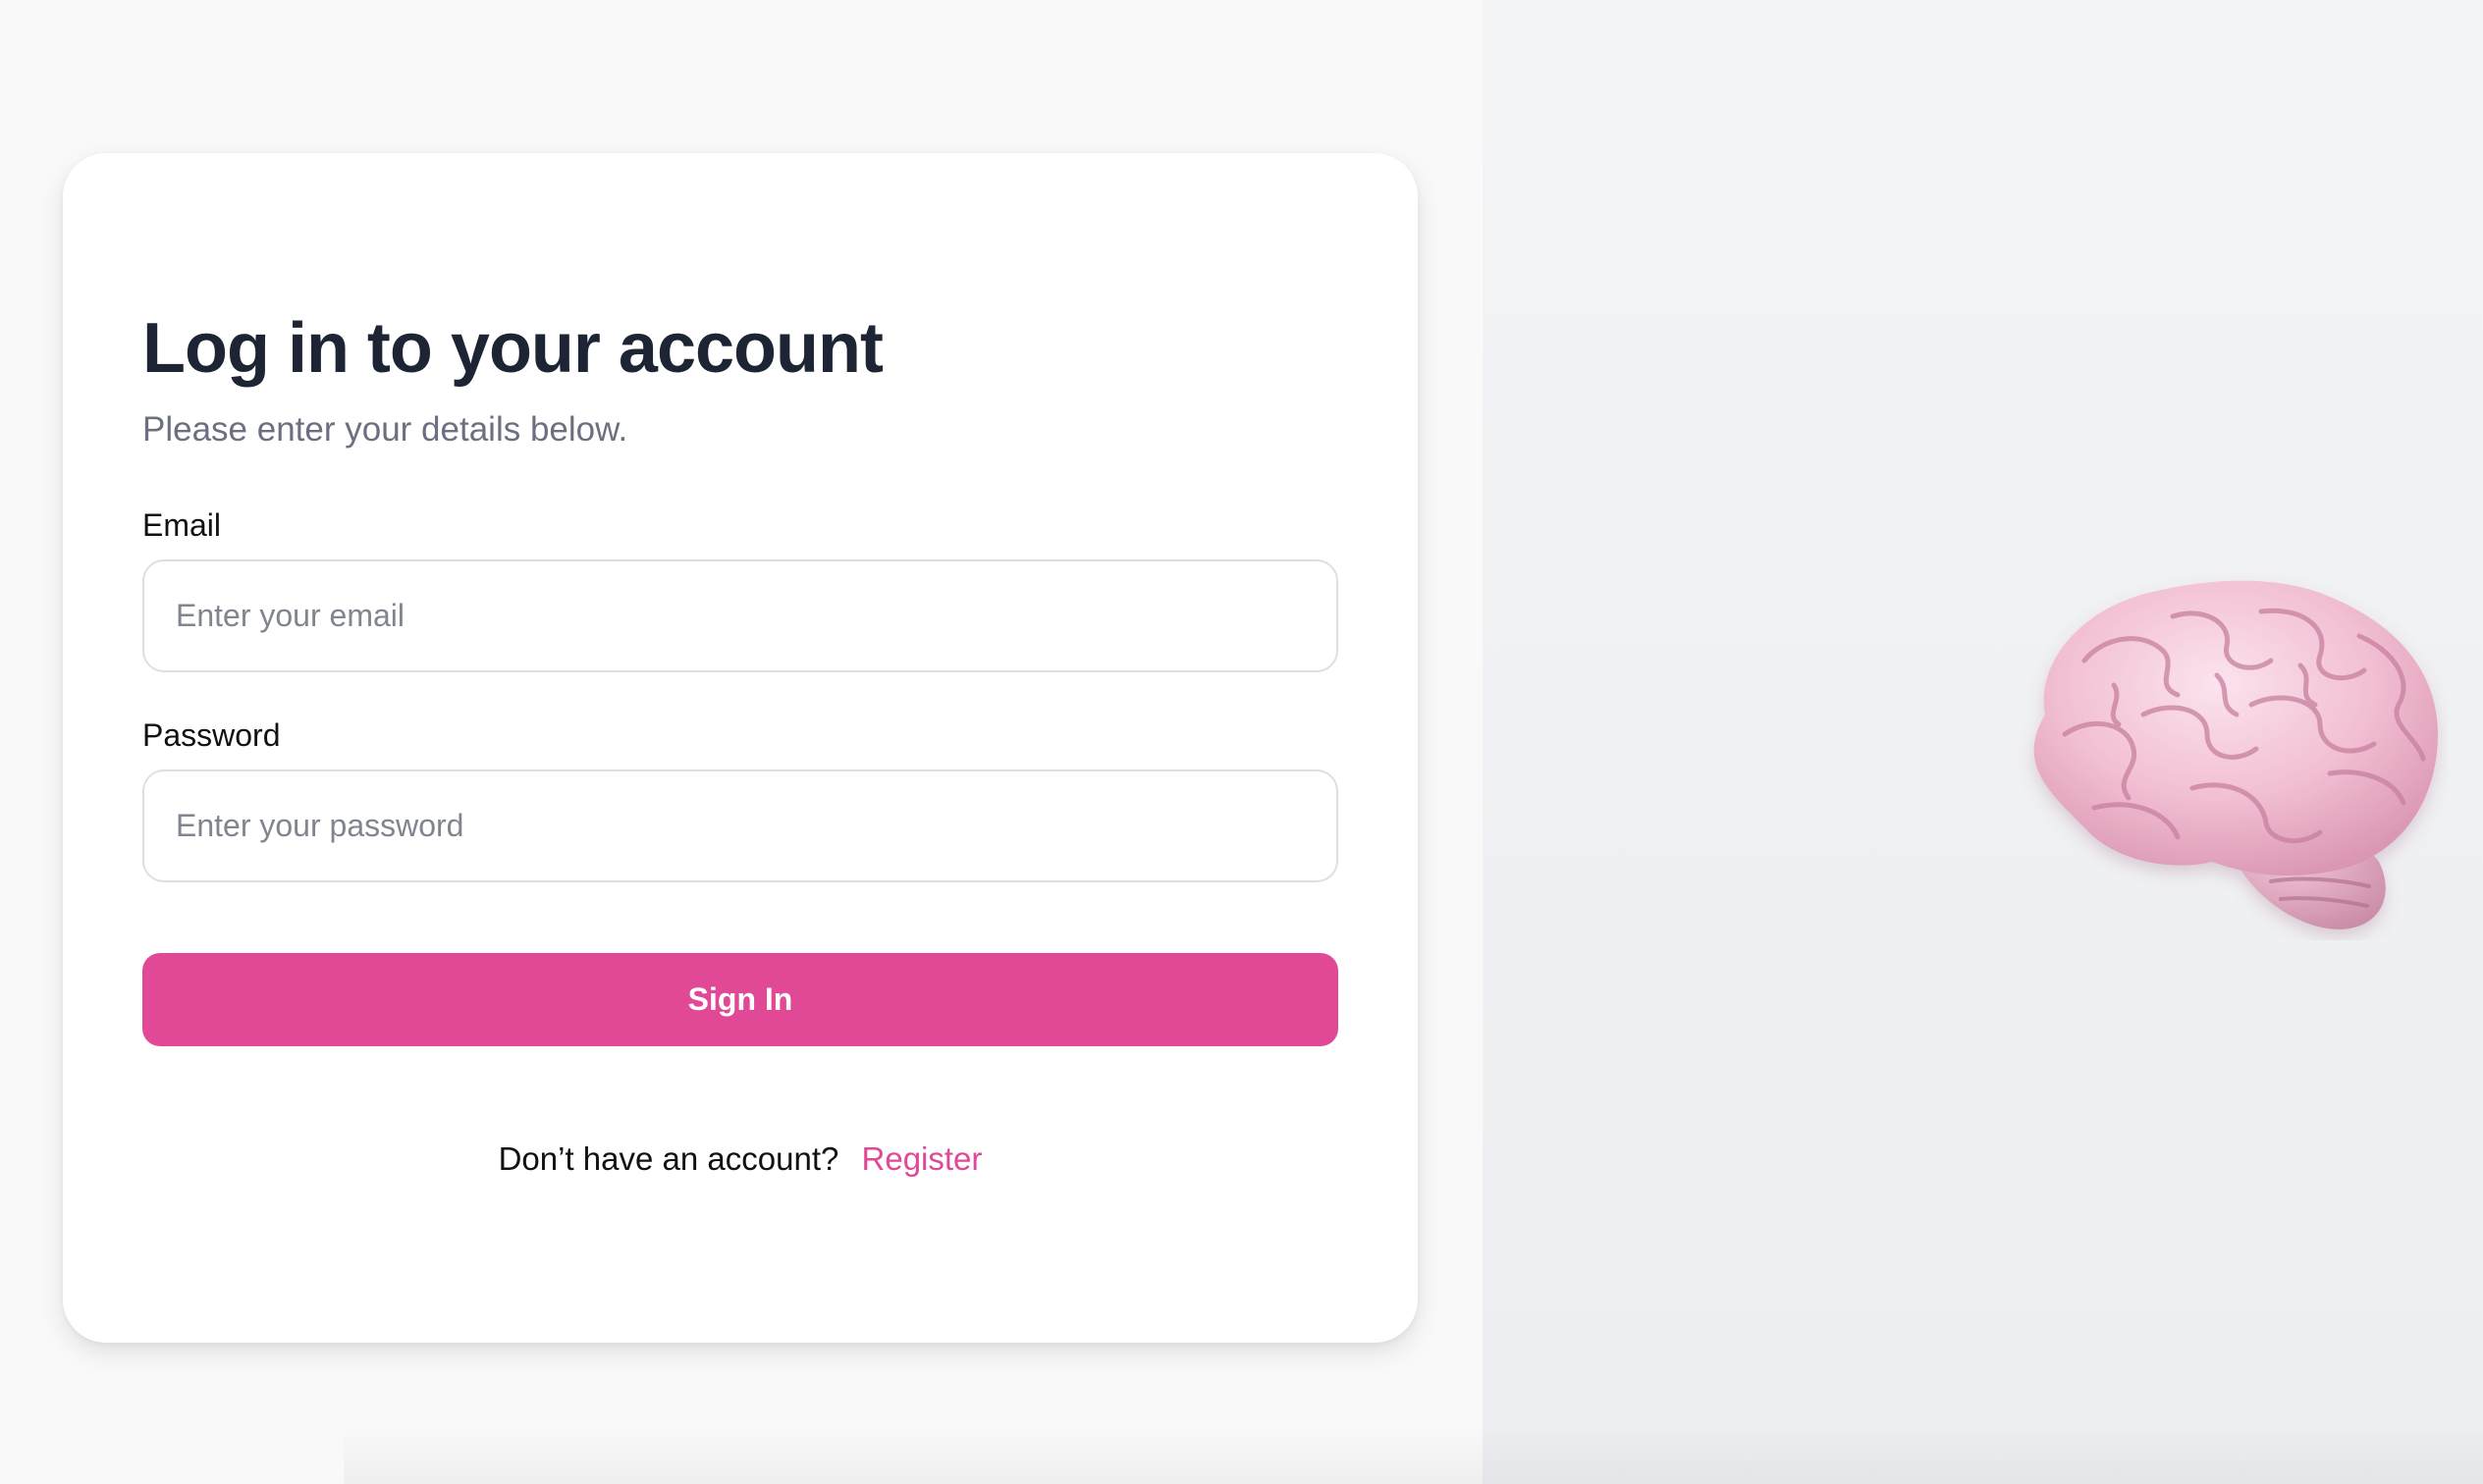 The width and height of the screenshot is (2483, 1484). I want to click on register-row: Don’t have an account? Register, so click(740, 1159).